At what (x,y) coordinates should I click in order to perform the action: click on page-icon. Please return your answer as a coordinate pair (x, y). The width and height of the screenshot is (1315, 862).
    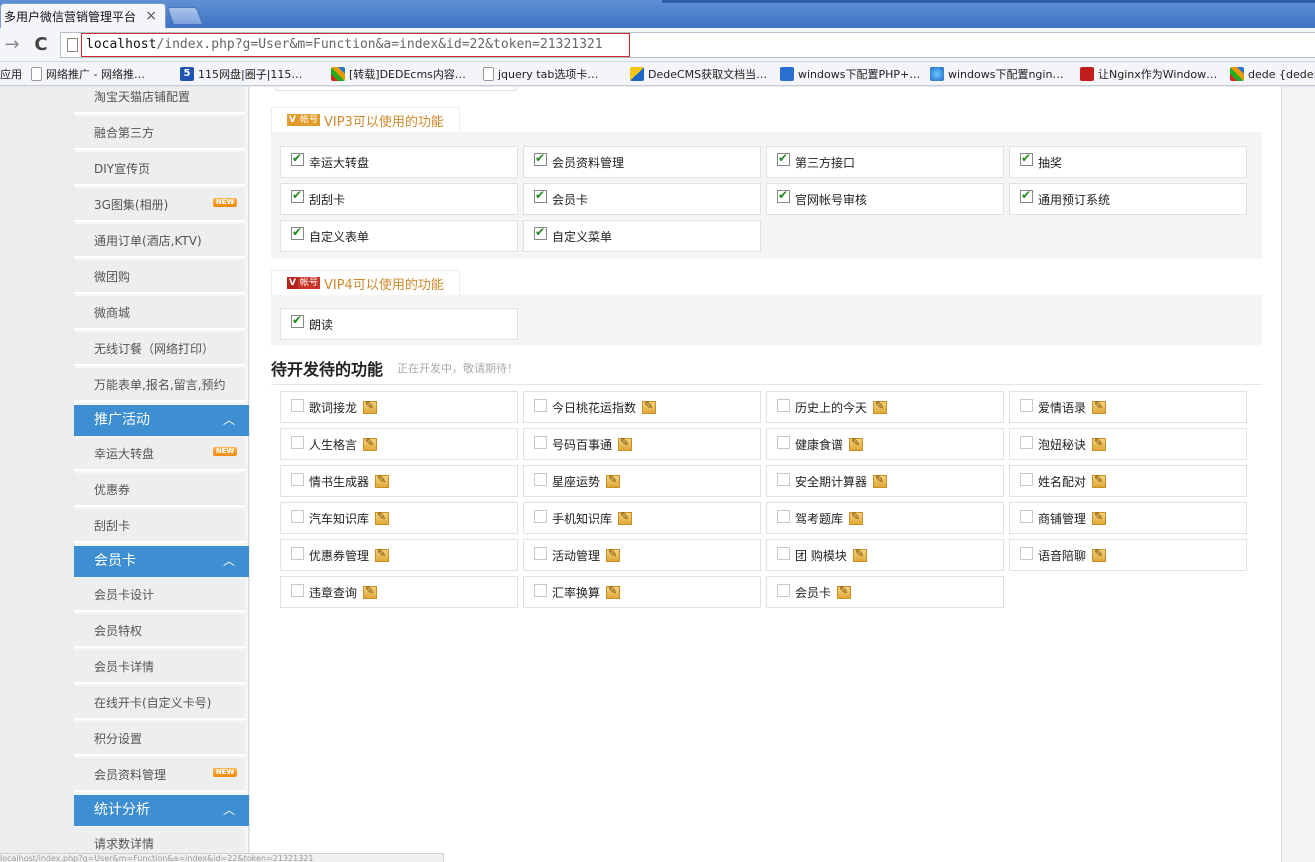
    Looking at the image, I should click on (72, 45).